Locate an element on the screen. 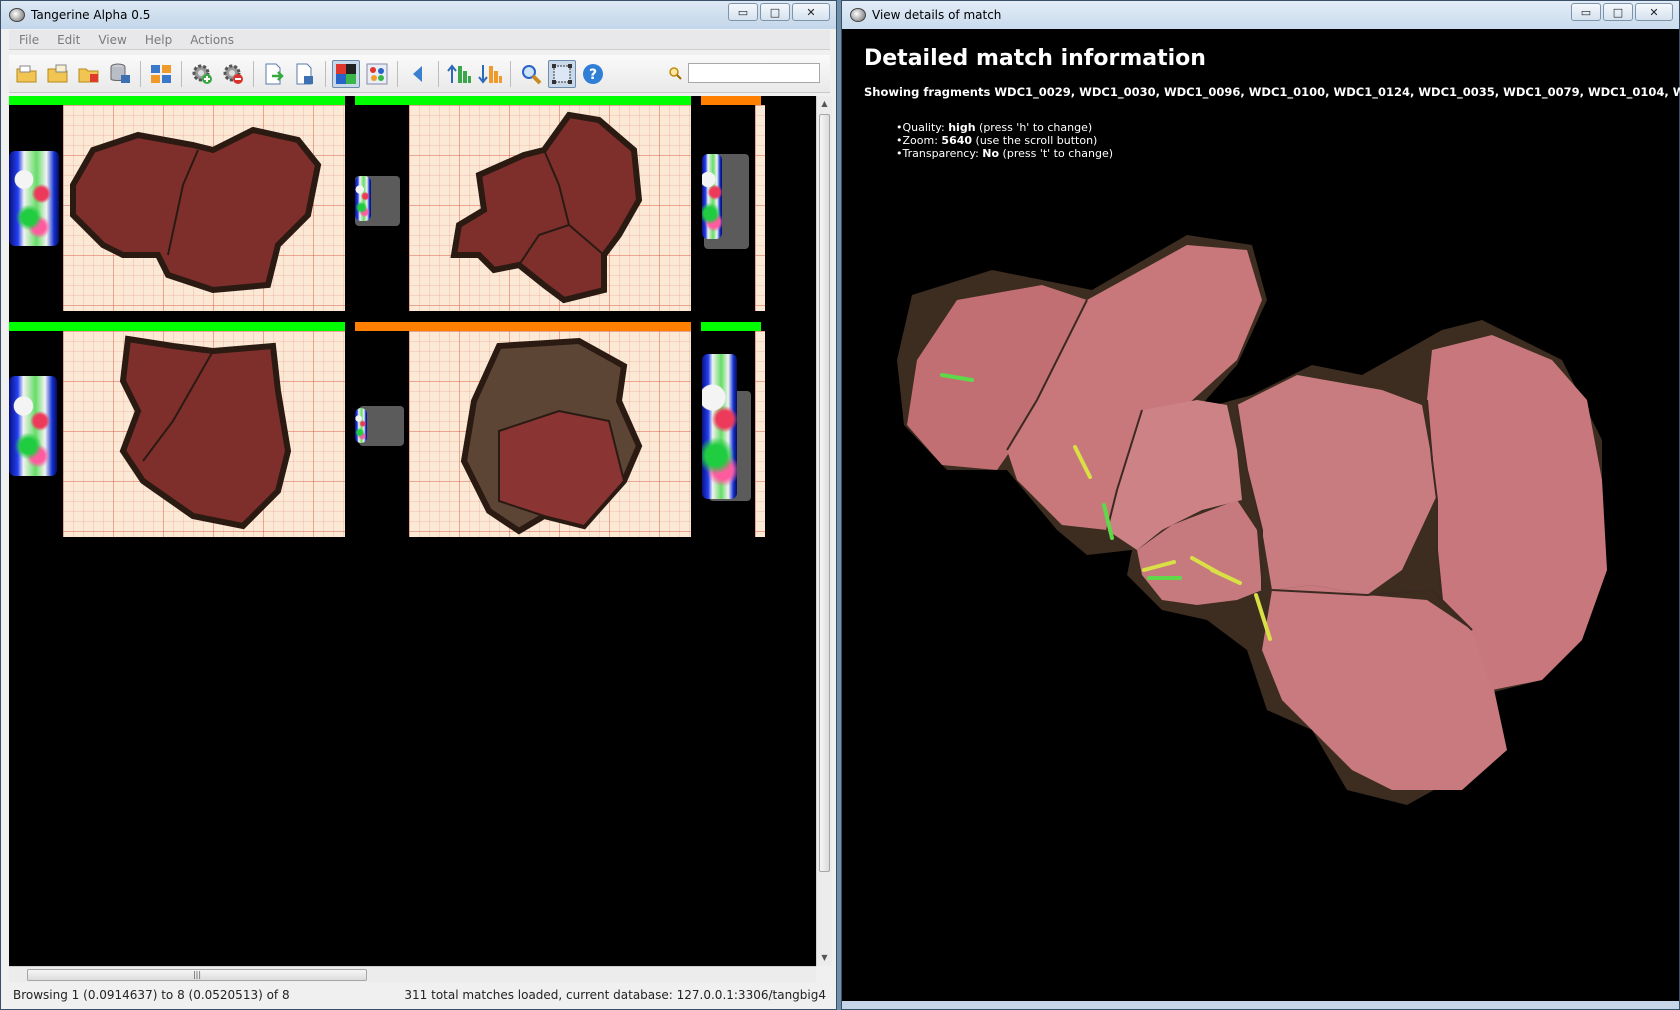 Image resolution: width=1680 pixels, height=1010 pixels. fit-view-icon is located at coordinates (562, 73).